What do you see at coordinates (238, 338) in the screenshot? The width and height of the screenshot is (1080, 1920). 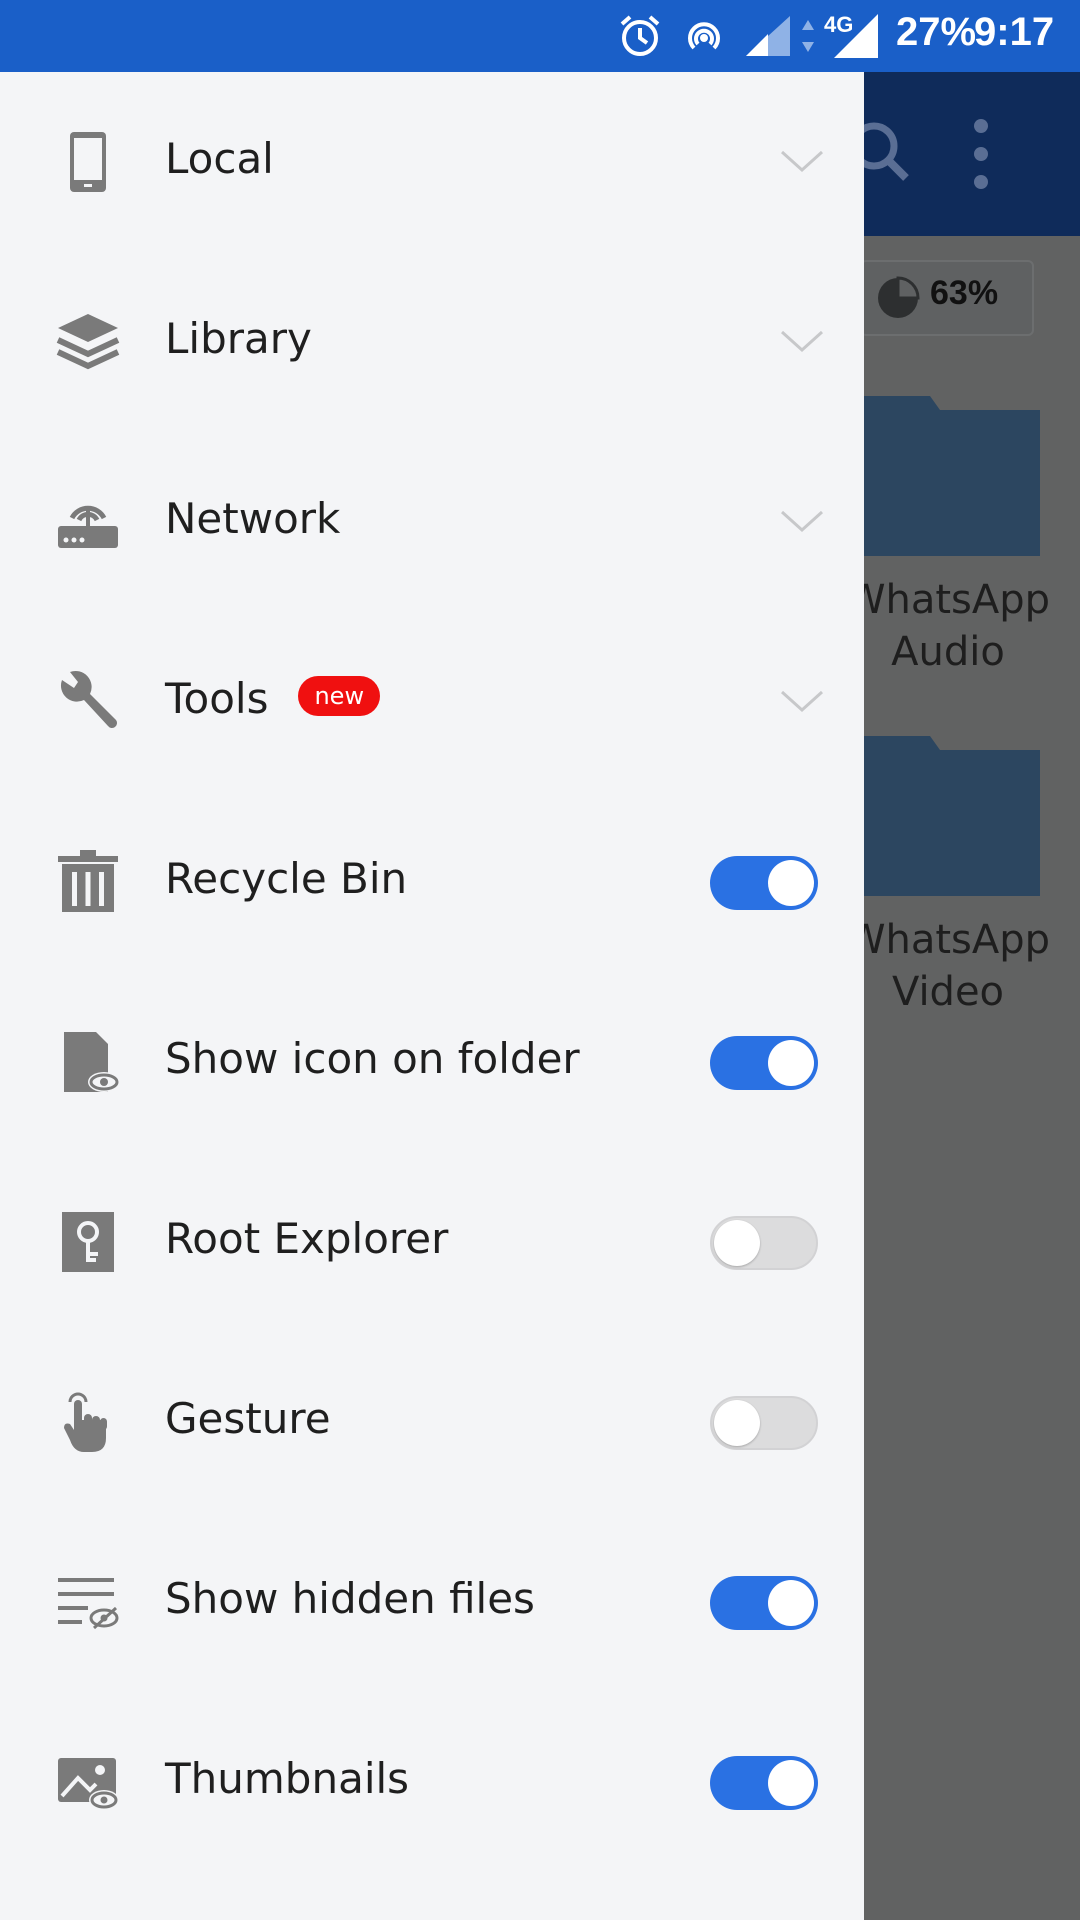 I see `drawer-item-label: Library` at bounding box center [238, 338].